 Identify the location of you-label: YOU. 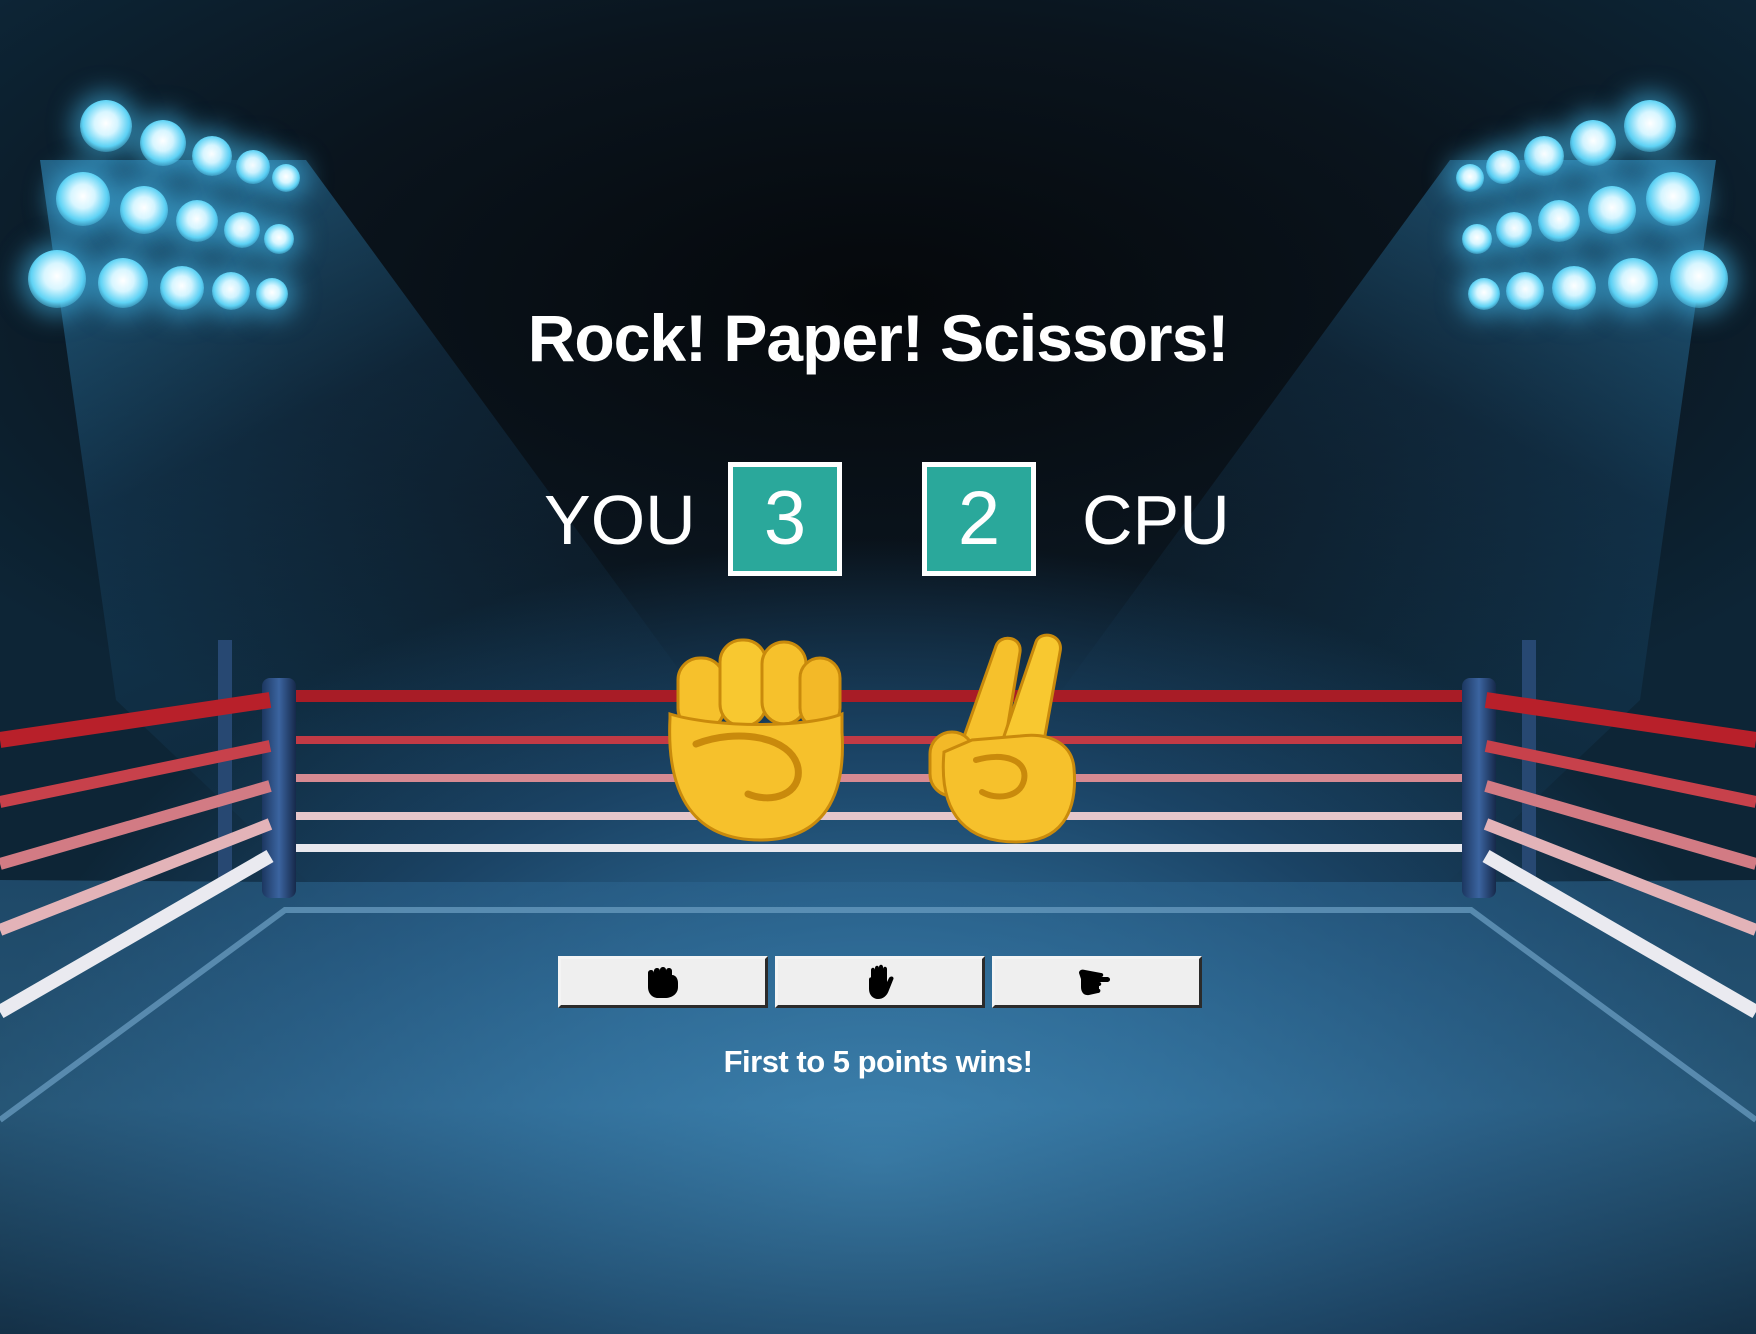
(620, 520).